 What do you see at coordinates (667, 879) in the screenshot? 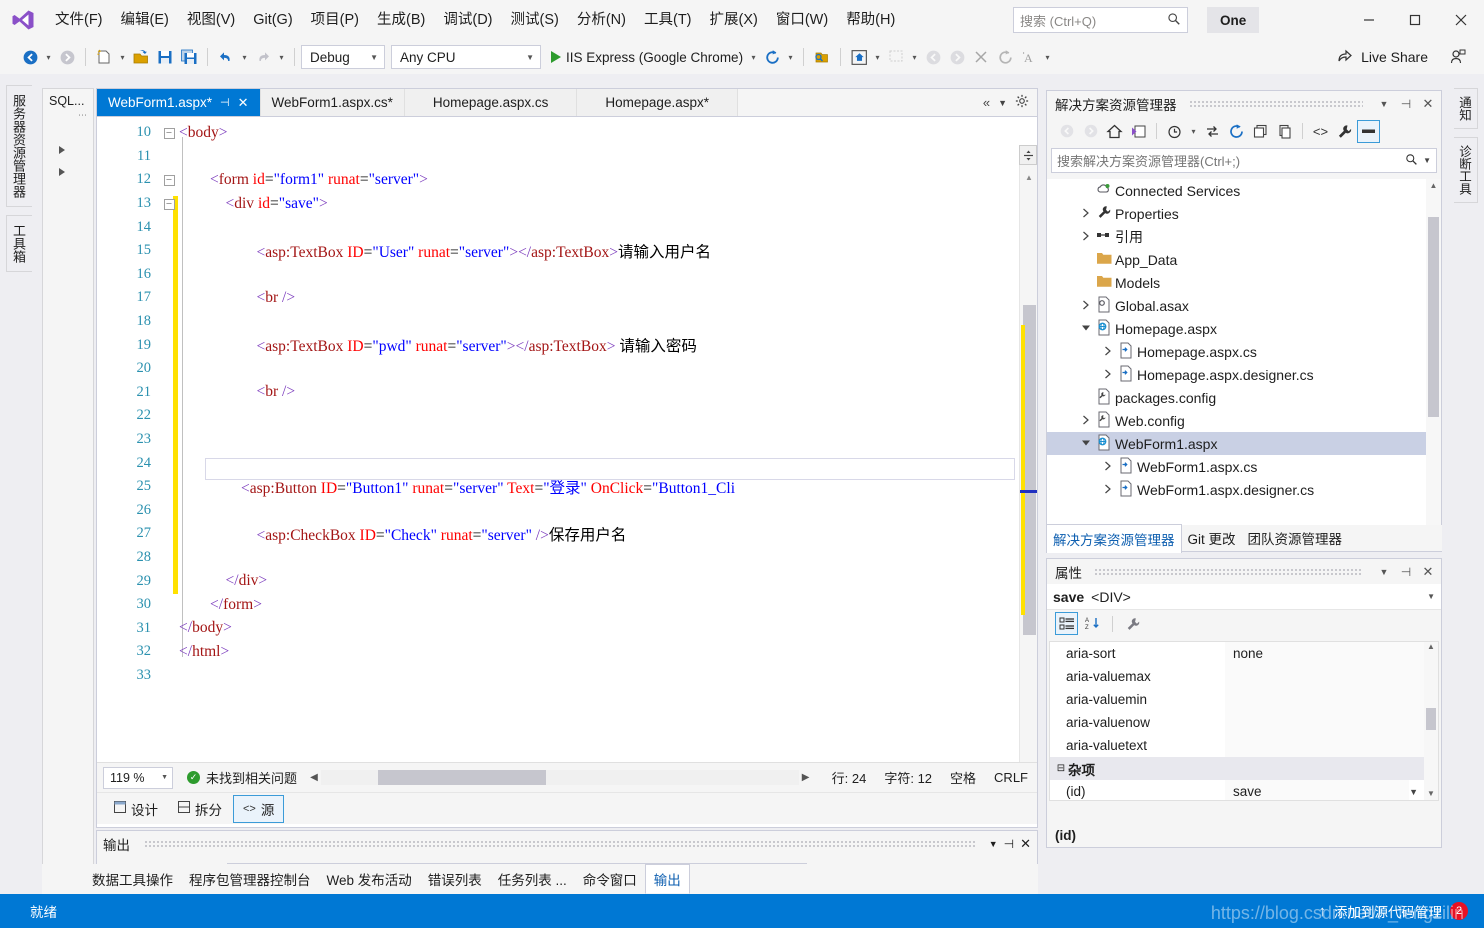
I see `output-tab-output: 输出` at bounding box center [667, 879].